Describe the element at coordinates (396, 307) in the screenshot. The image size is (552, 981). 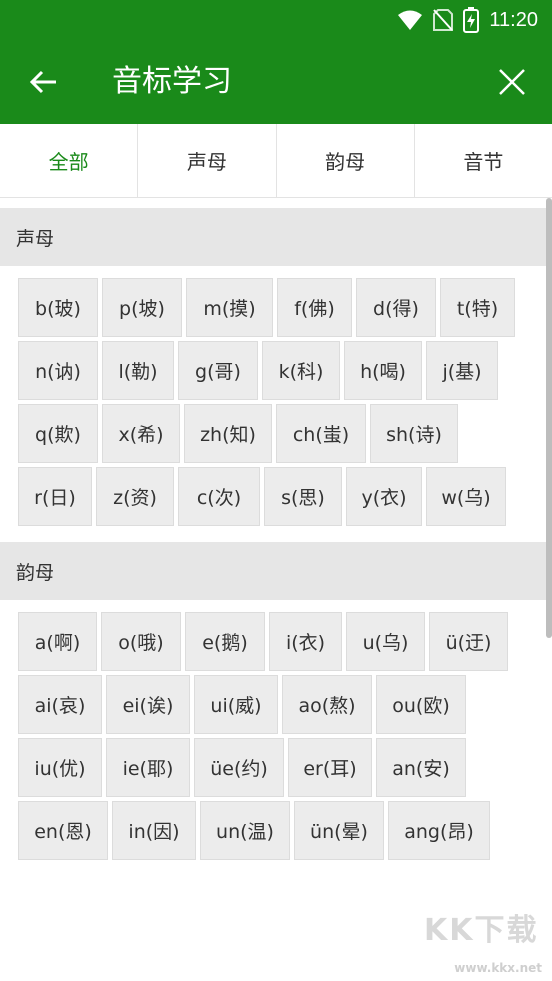
I see `pinyin-item: d(得)` at that location.